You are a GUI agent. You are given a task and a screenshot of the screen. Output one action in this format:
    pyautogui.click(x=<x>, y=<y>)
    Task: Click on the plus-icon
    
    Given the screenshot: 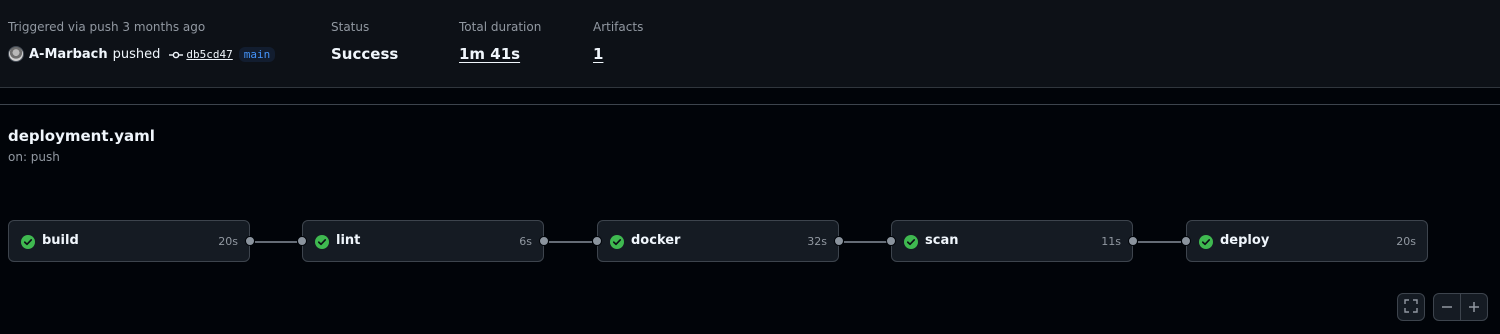 What is the action you would take?
    pyautogui.click(x=1473, y=307)
    